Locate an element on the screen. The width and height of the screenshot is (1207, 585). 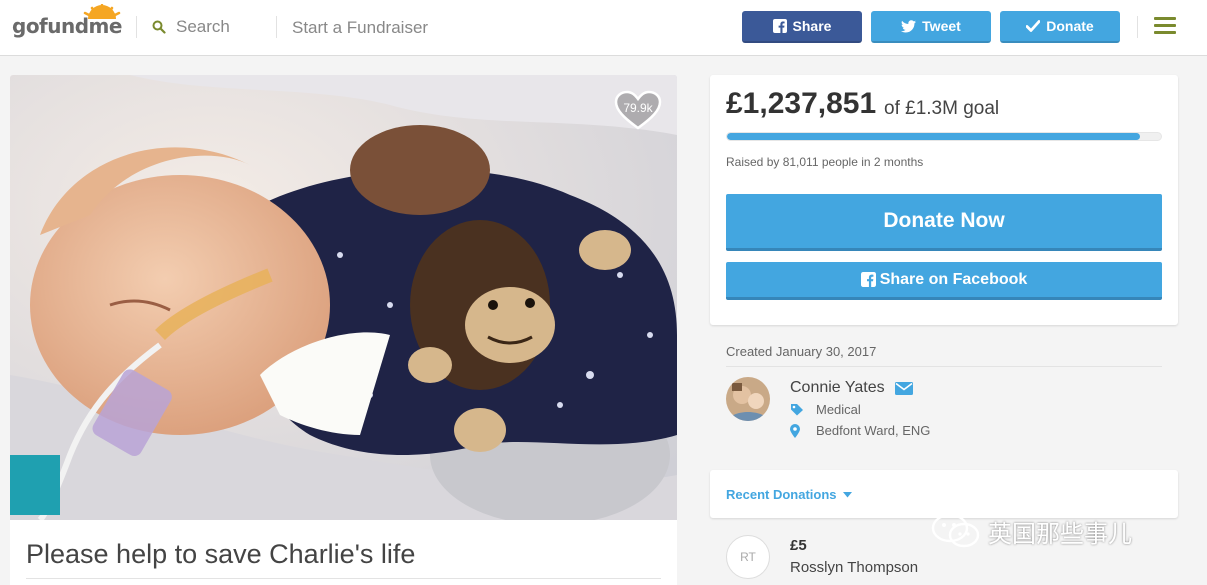
share-button: Share is located at coordinates (802, 27).